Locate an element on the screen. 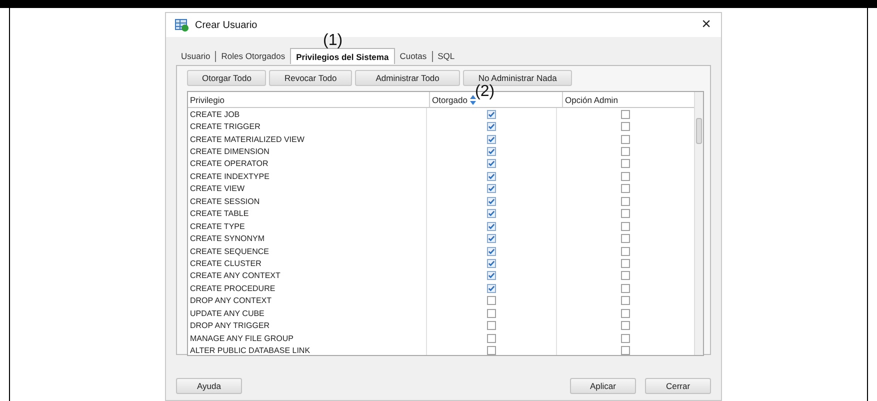 Image resolution: width=877 pixels, height=401 pixels. privilege-cell: CREATE VIEW is located at coordinates (307, 189).